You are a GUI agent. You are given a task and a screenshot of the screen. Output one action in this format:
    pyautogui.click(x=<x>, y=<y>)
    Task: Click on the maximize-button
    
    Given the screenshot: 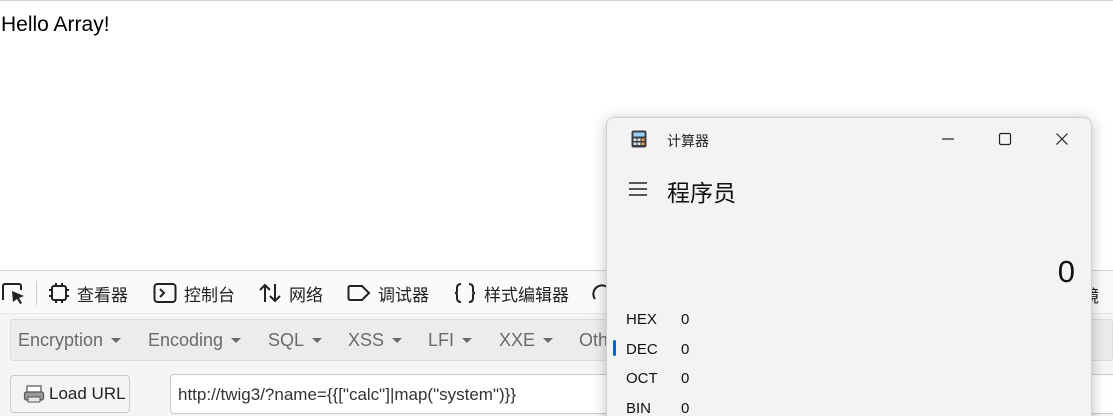 What is the action you would take?
    pyautogui.click(x=1005, y=139)
    